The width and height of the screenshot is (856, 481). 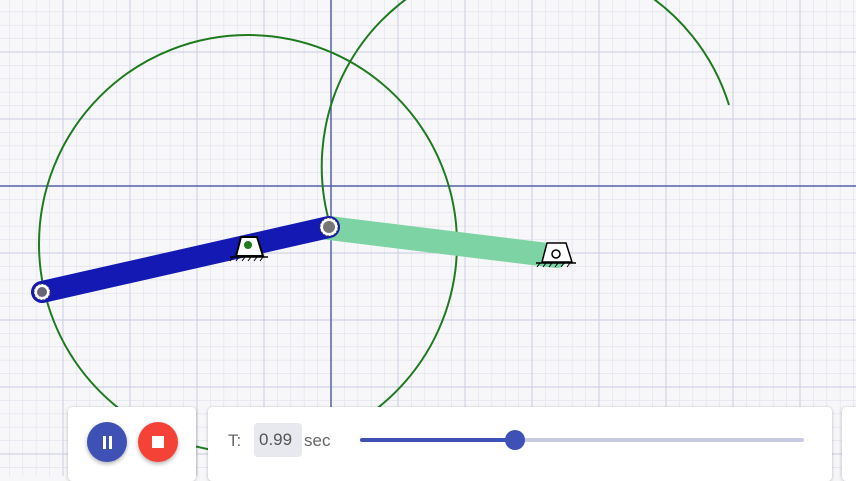 I want to click on stop-icon, so click(x=158, y=442).